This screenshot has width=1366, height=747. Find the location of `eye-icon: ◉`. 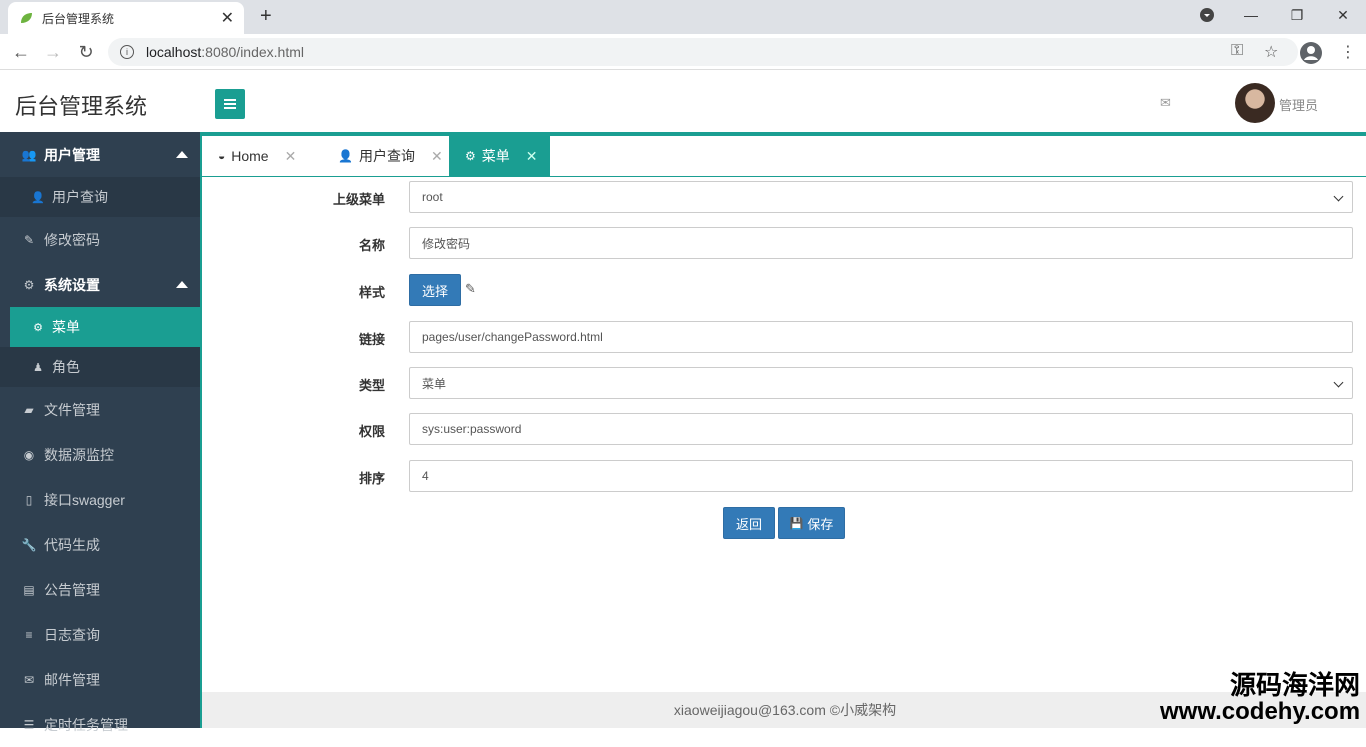

eye-icon: ◉ is located at coordinates (29, 454).